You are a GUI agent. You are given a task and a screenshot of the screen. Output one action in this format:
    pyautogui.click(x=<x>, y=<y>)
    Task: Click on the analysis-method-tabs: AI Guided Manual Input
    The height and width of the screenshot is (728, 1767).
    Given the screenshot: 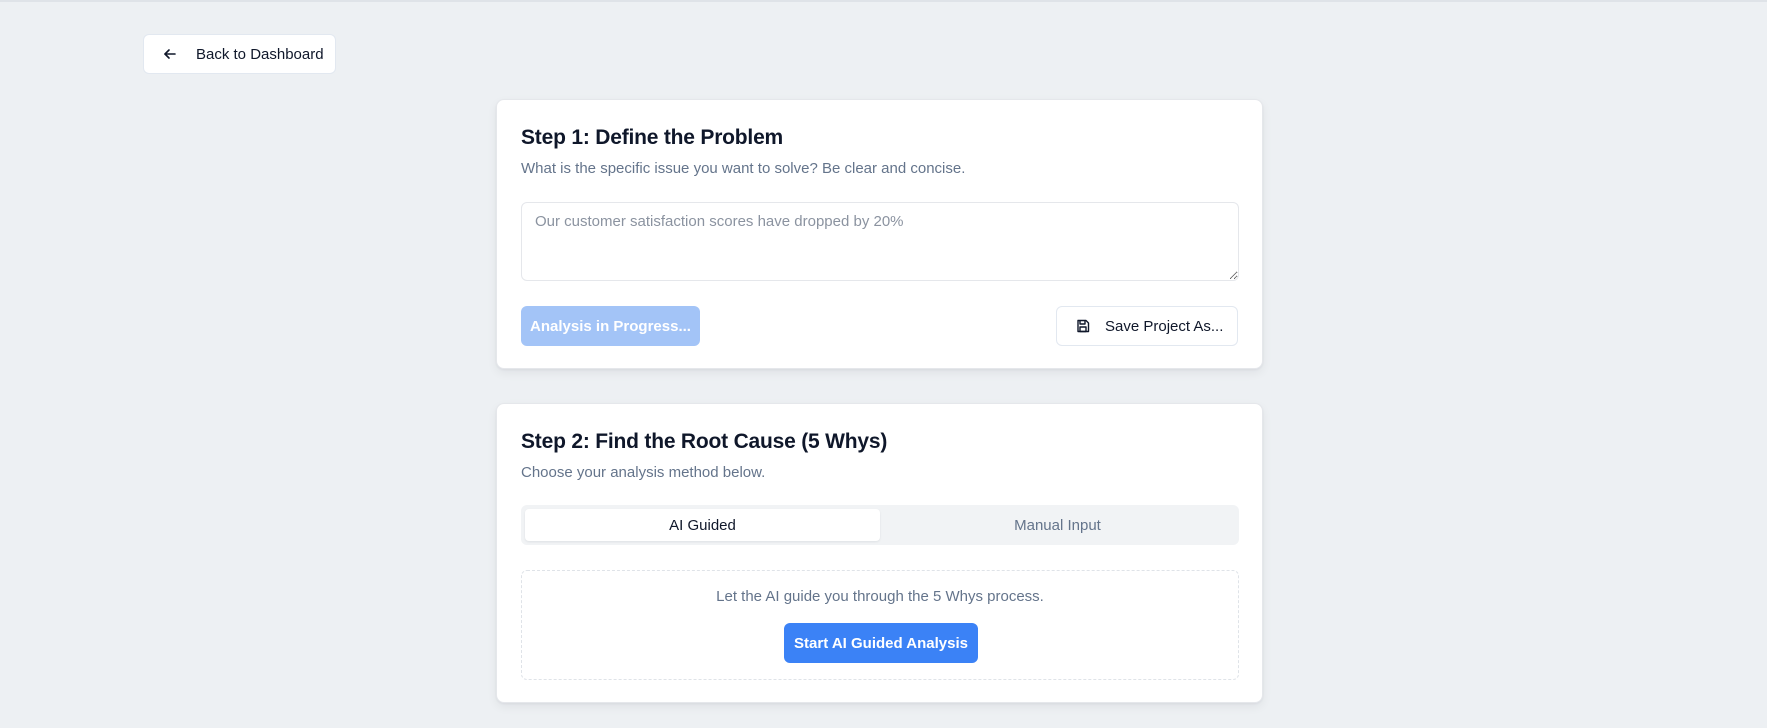 What is the action you would take?
    pyautogui.click(x=880, y=525)
    